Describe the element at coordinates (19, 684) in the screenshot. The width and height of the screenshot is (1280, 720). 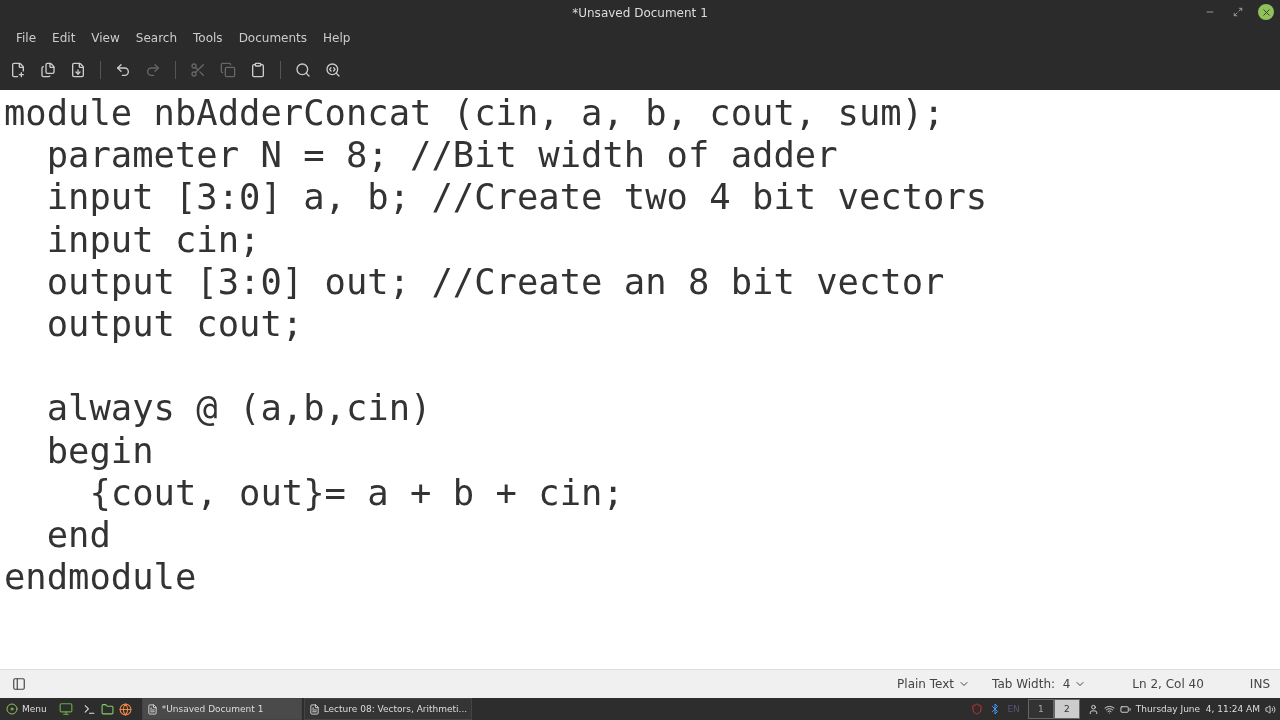
I see `side-panel-icon` at that location.